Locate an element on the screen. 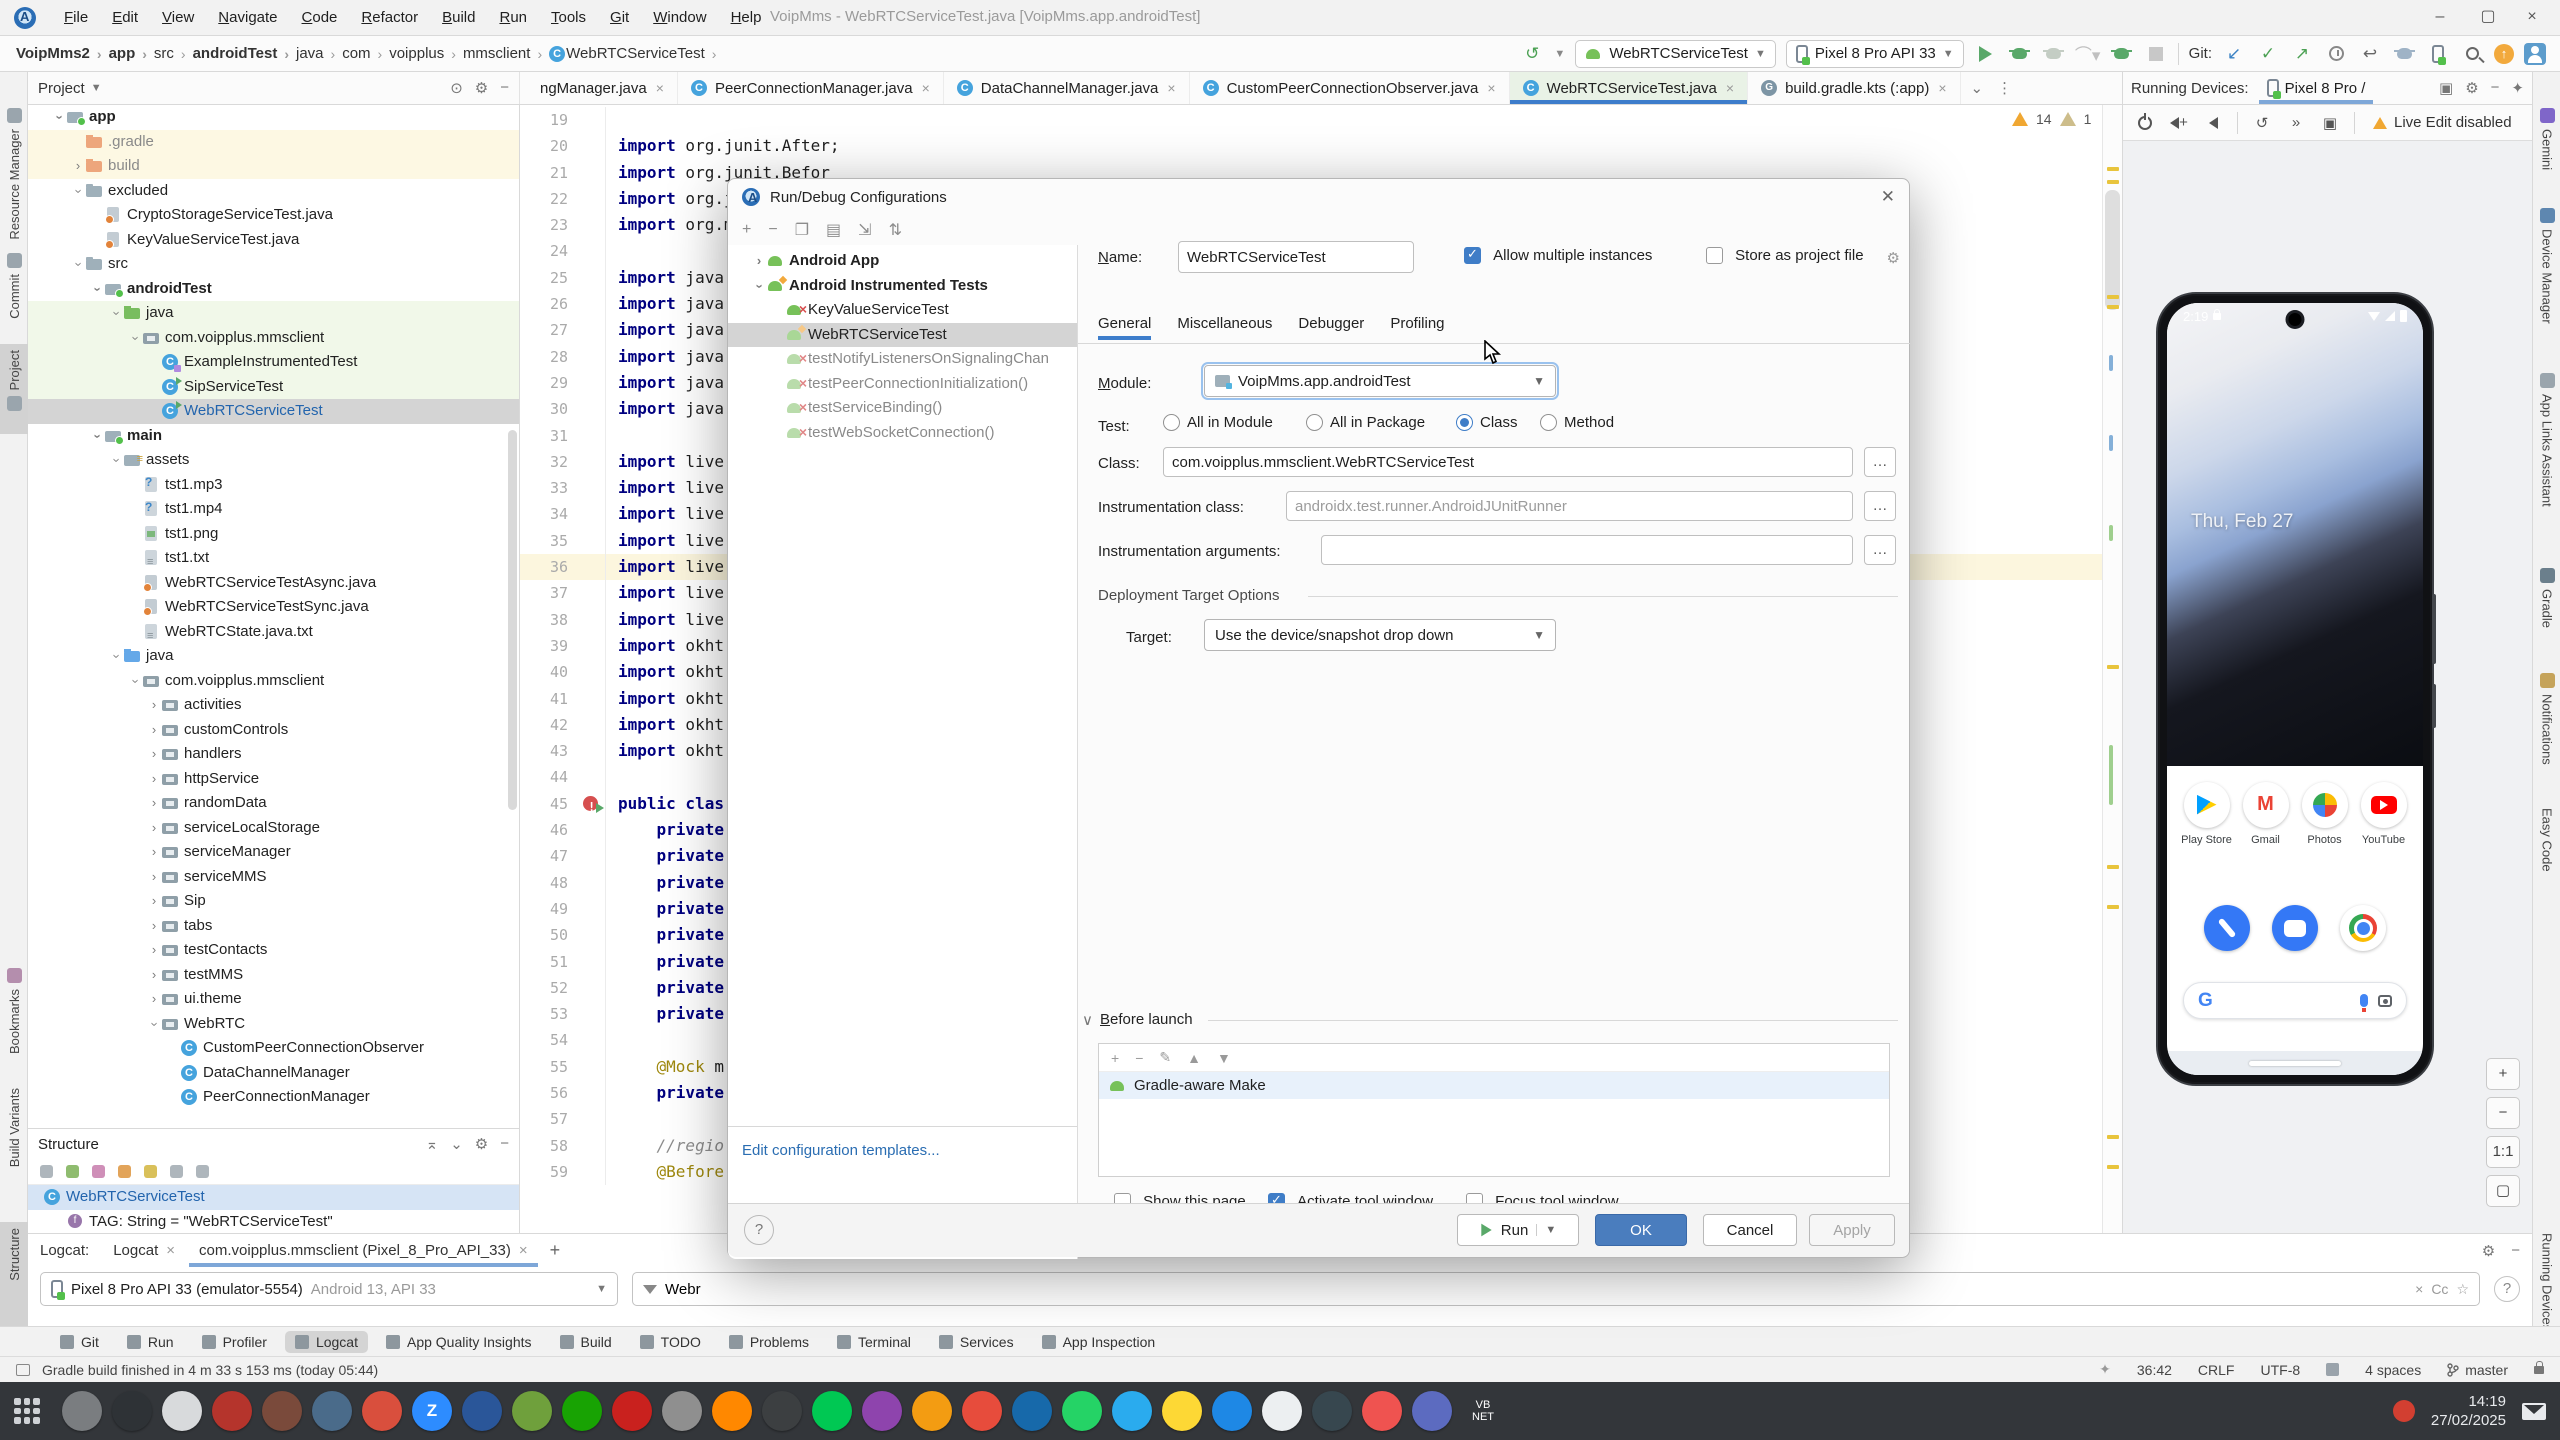  app-photos: Photos is located at coordinates (2325, 813).